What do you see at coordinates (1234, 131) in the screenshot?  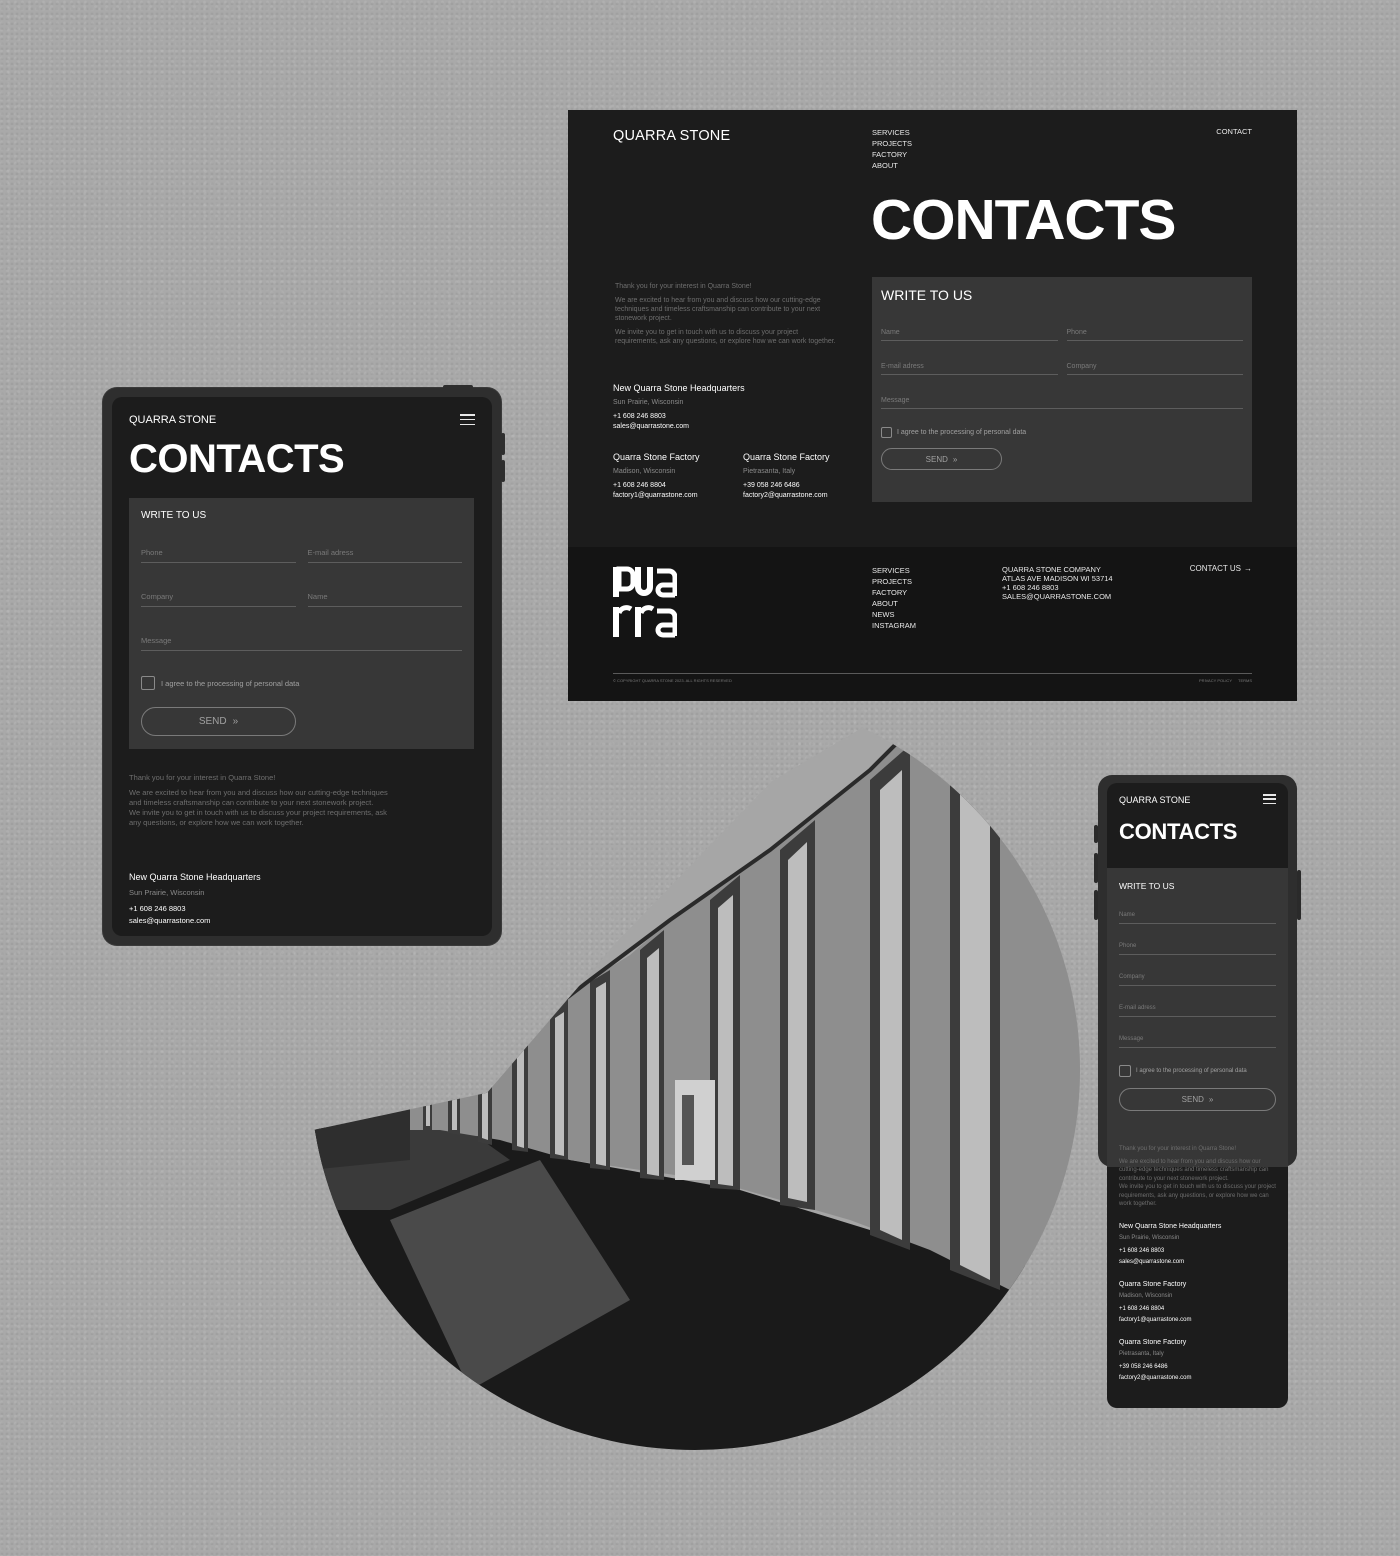 I see `nav-contact: CONTACT` at bounding box center [1234, 131].